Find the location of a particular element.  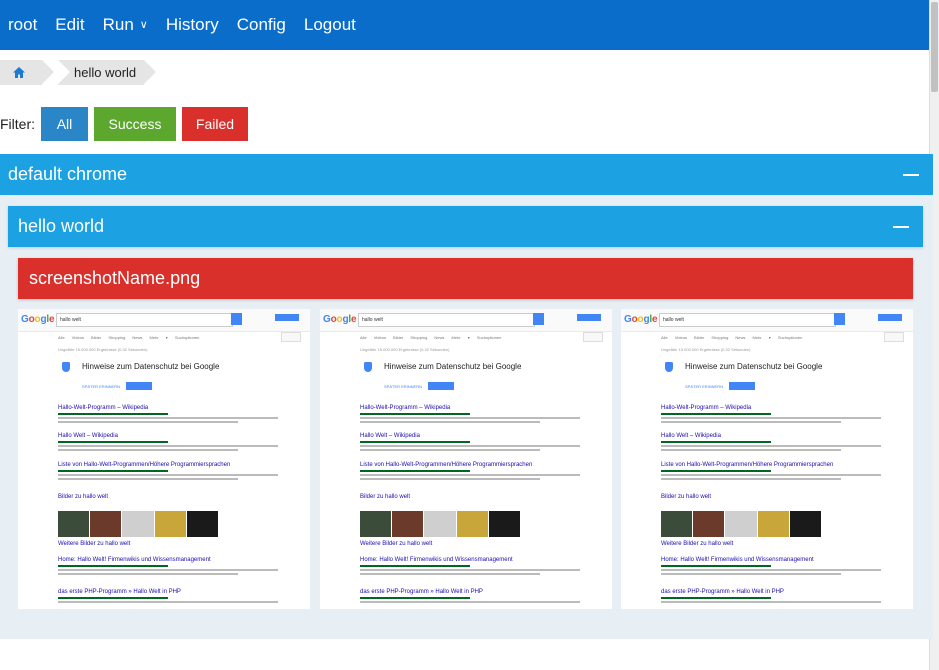

chevron-down-icon: ∨ is located at coordinates (143, 25).